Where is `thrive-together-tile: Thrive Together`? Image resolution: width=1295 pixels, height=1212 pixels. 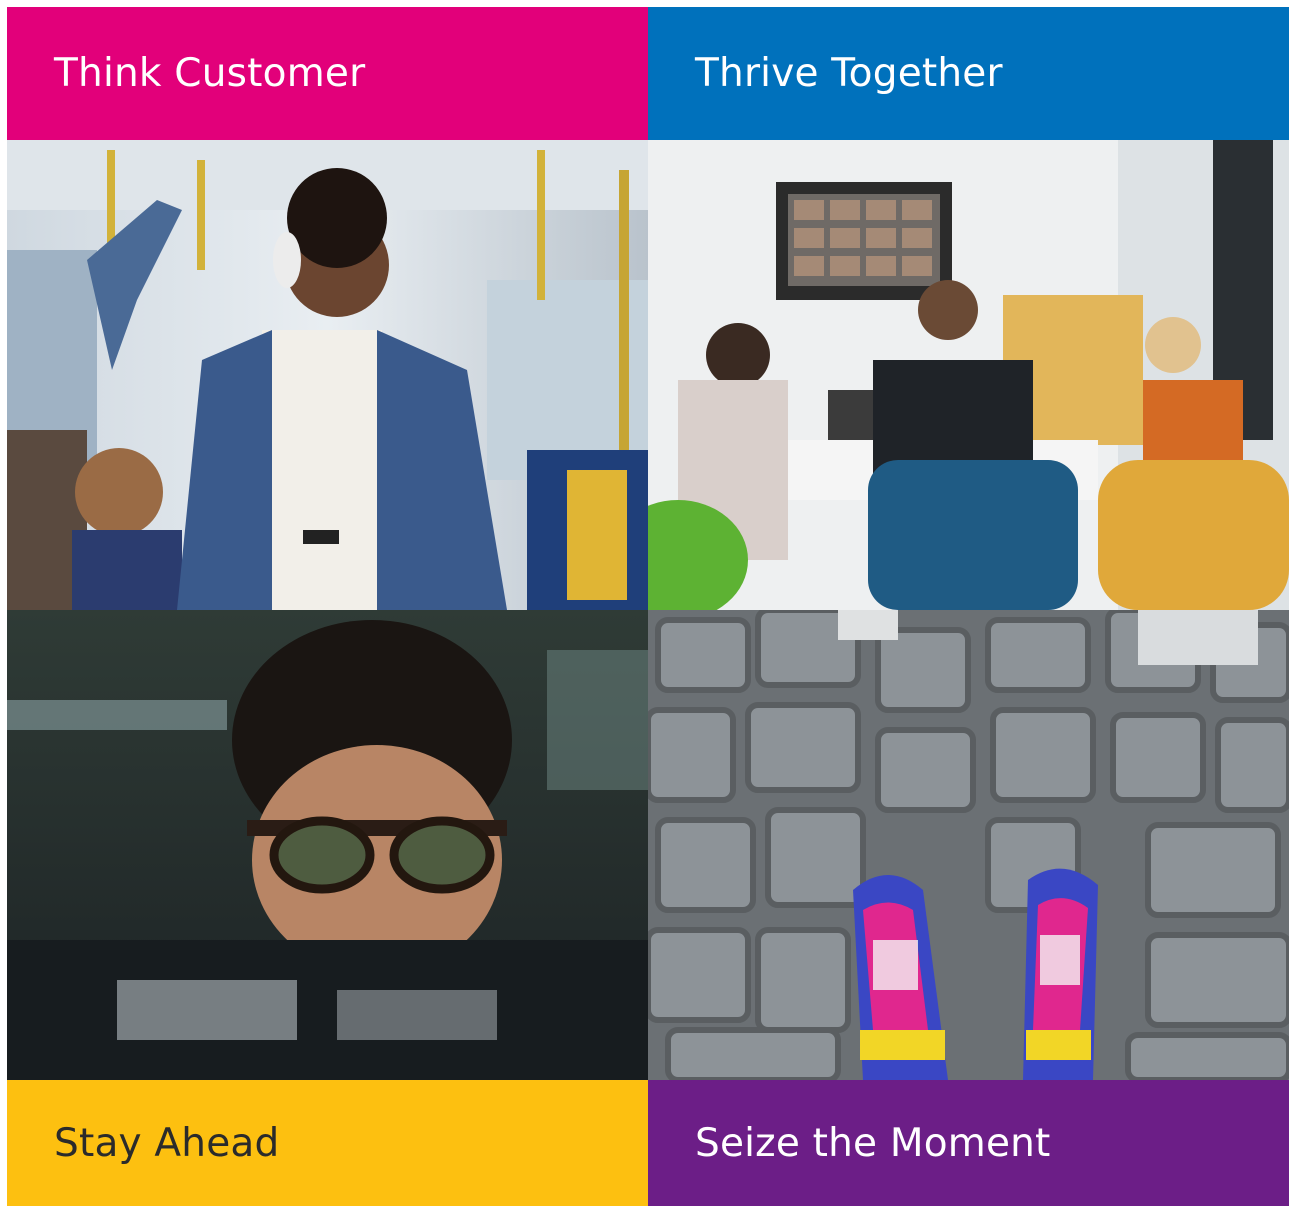
thrive-together-tile: Thrive Together is located at coordinates (968, 73).